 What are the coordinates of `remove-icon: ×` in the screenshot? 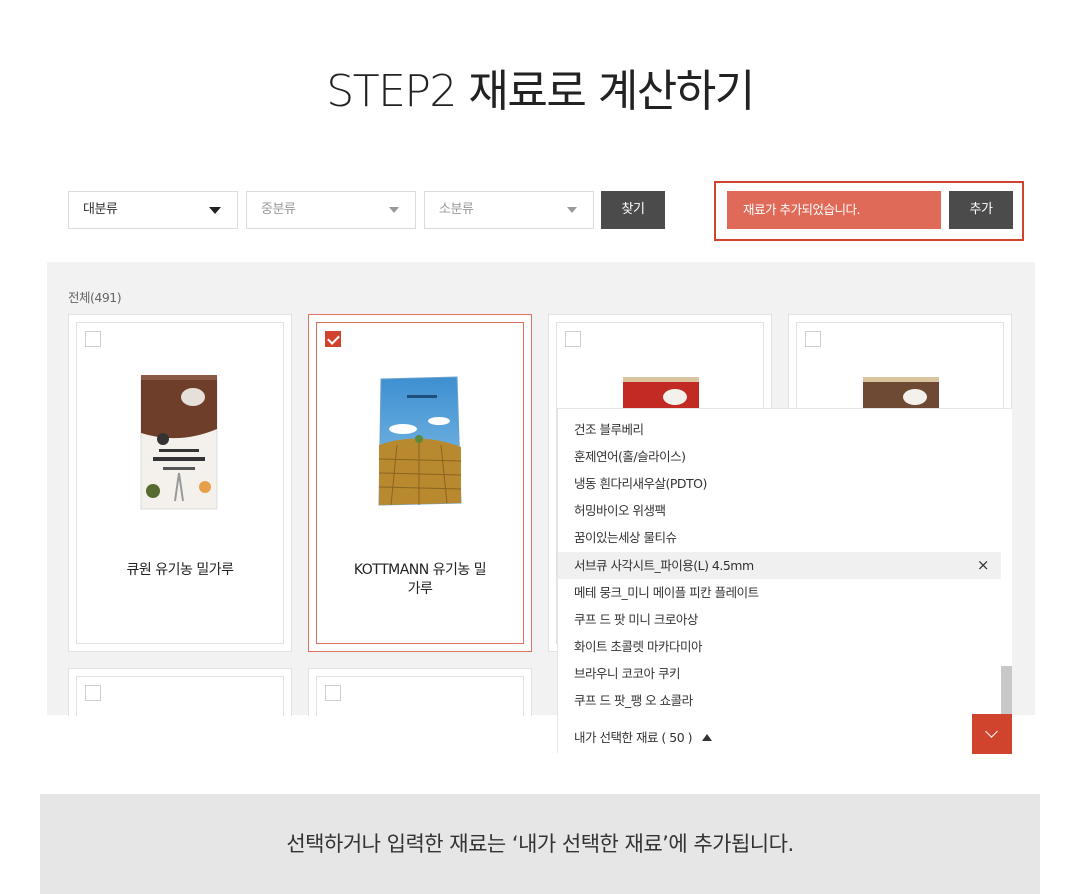 It's located at (983, 565).